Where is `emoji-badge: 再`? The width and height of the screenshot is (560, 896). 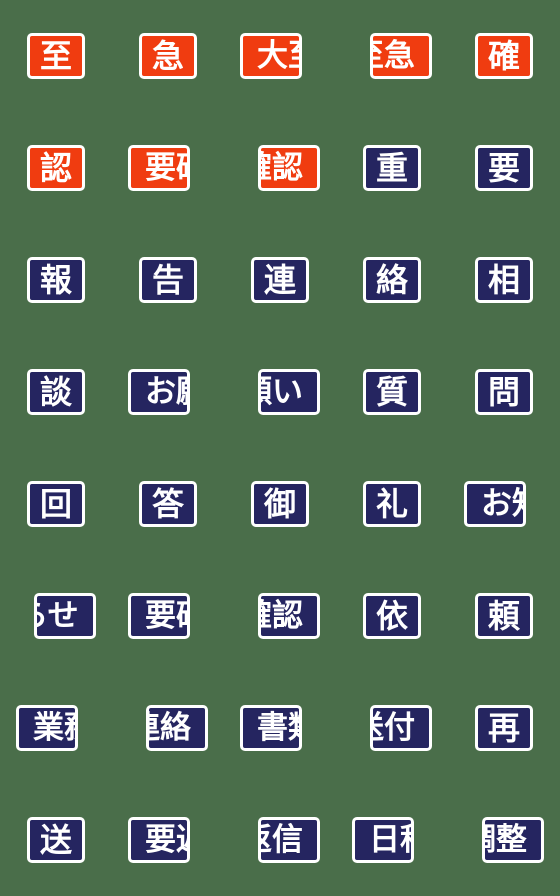 emoji-badge: 再 is located at coordinates (504, 728).